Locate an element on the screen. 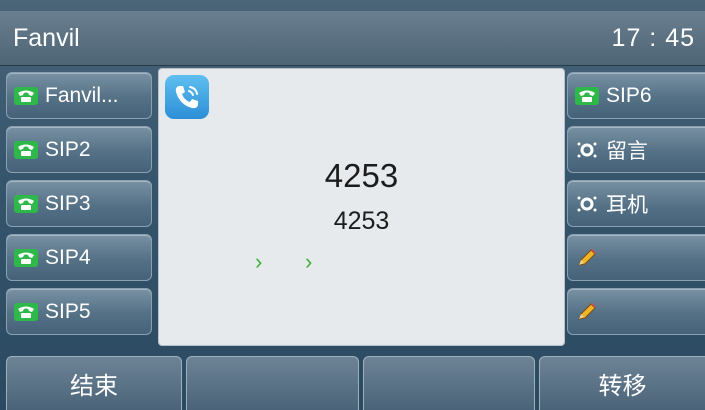  softkey-bar: 结束 转移 is located at coordinates (352, 383).